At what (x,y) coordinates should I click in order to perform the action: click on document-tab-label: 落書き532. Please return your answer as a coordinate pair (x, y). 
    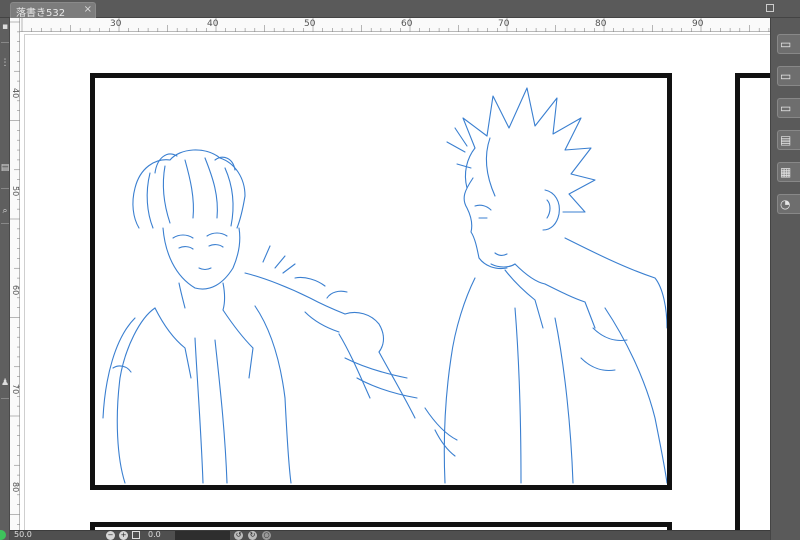
    Looking at the image, I should click on (41, 13).